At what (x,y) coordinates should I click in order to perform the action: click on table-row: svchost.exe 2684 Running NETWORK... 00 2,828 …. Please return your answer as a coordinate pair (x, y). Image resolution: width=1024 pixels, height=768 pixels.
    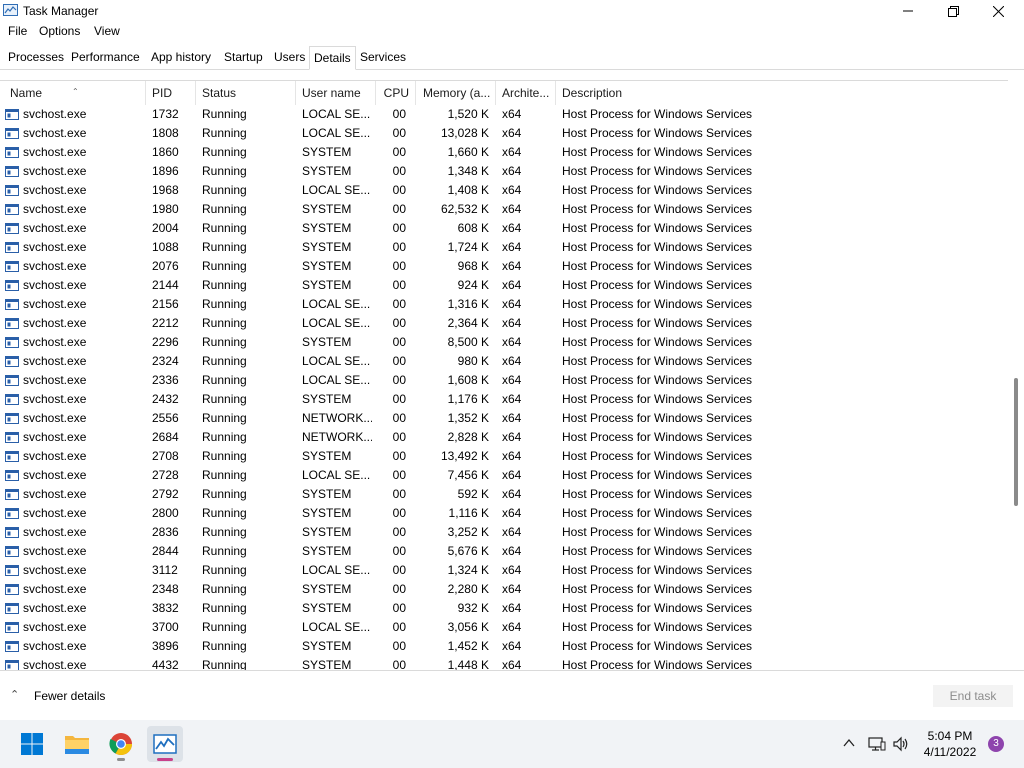
    Looking at the image, I should click on (504, 437).